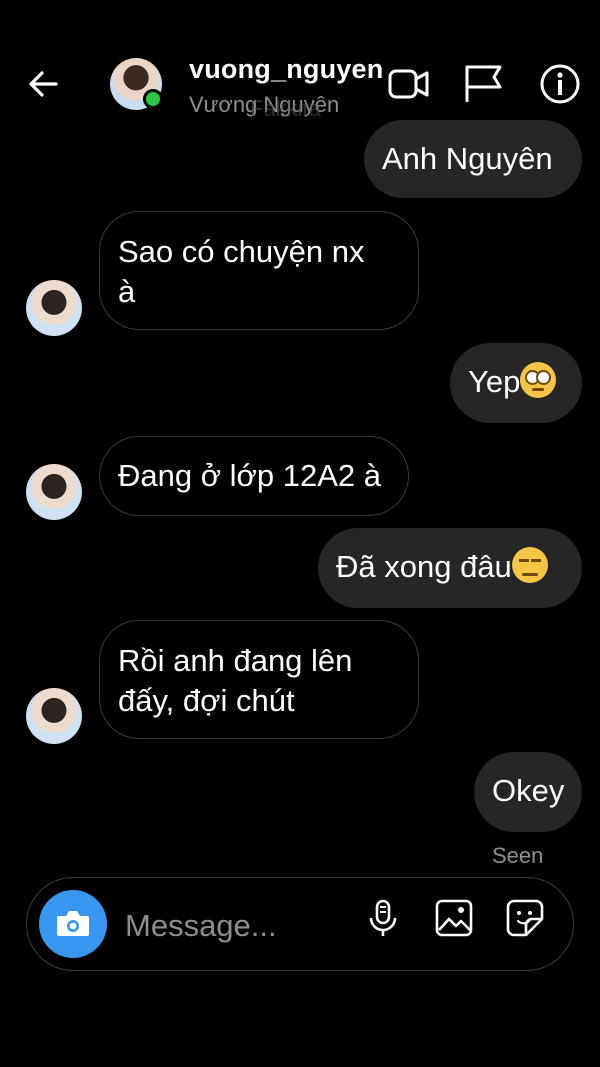 The image size is (600, 1067). I want to click on header-username: vuong_nguyen, so click(286, 69).